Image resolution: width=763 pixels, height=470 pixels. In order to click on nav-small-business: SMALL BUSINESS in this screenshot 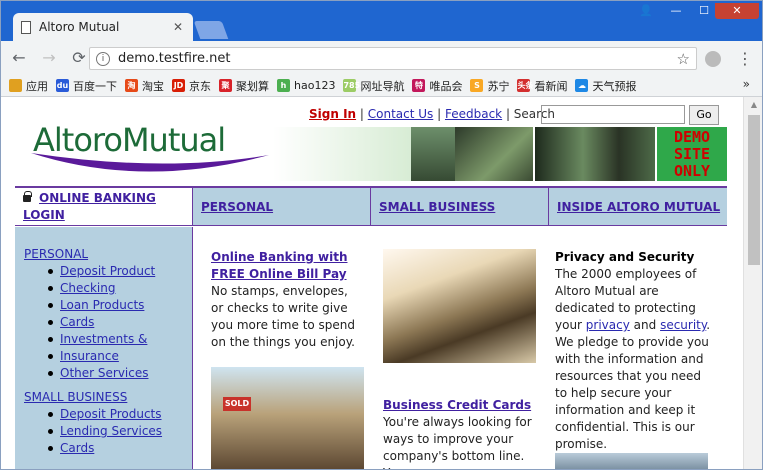, I will do `click(460, 206)`.